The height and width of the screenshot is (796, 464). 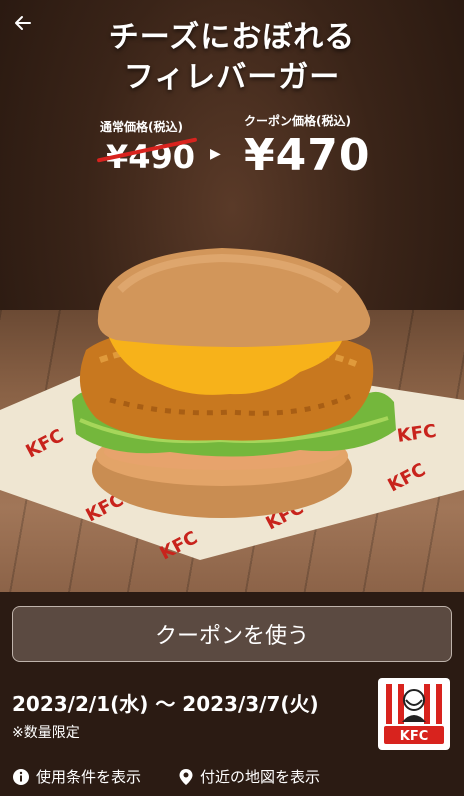 I want to click on coupon-price: ¥470, so click(x=307, y=155).